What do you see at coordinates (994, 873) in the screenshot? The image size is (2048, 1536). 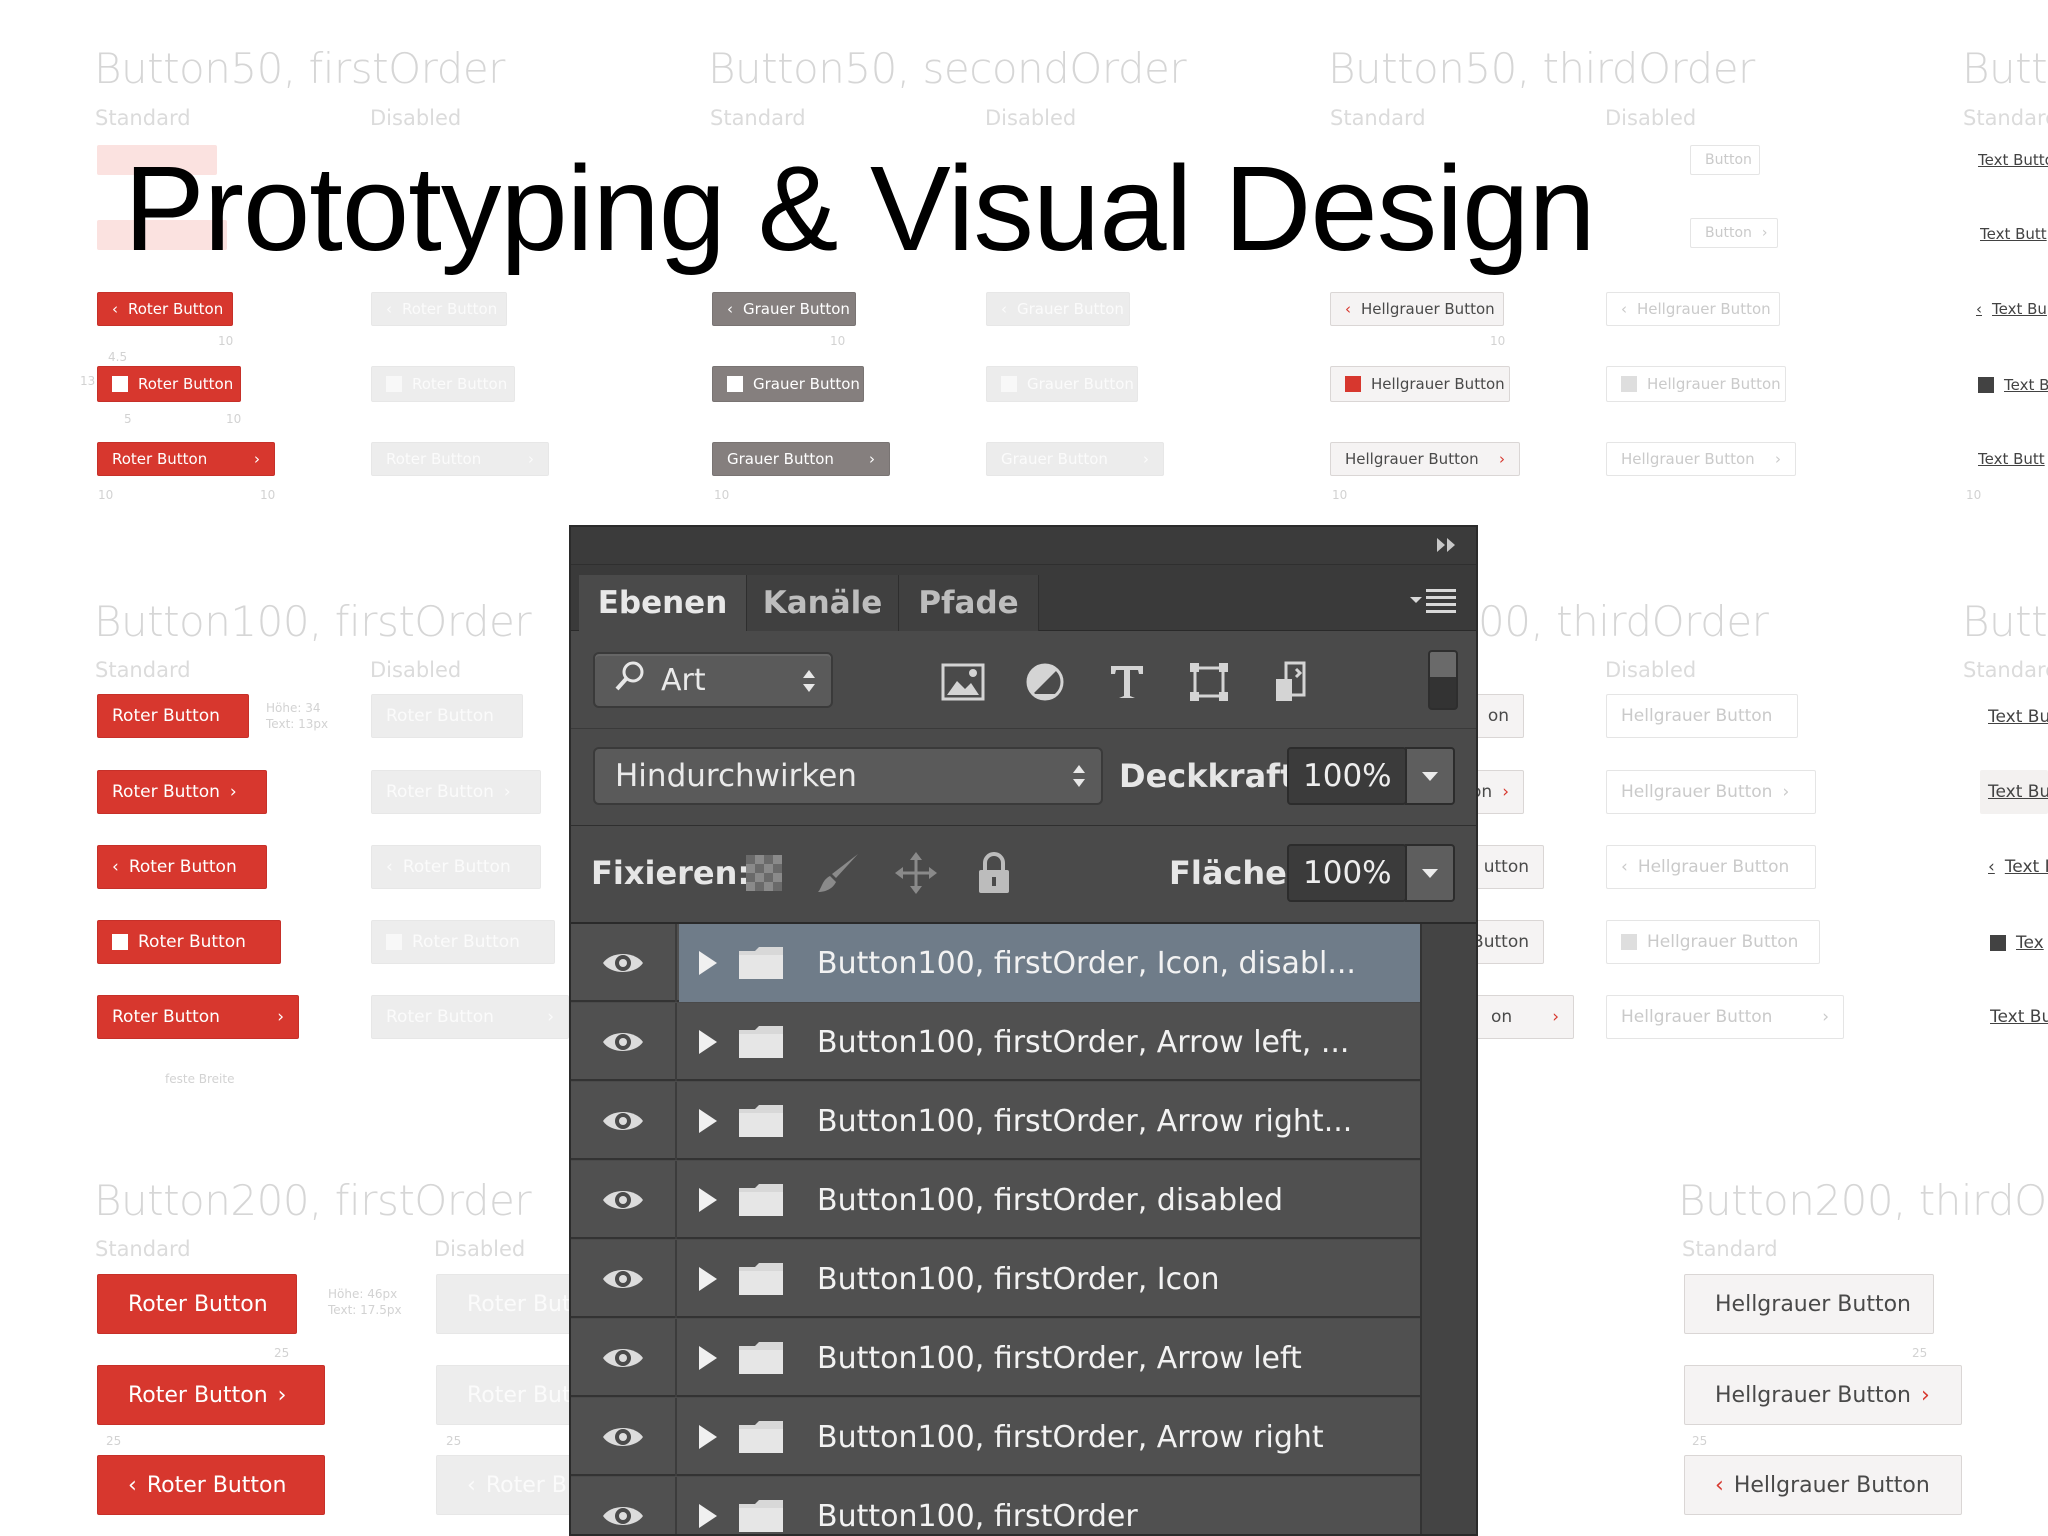 I see `lock-all-icon` at bounding box center [994, 873].